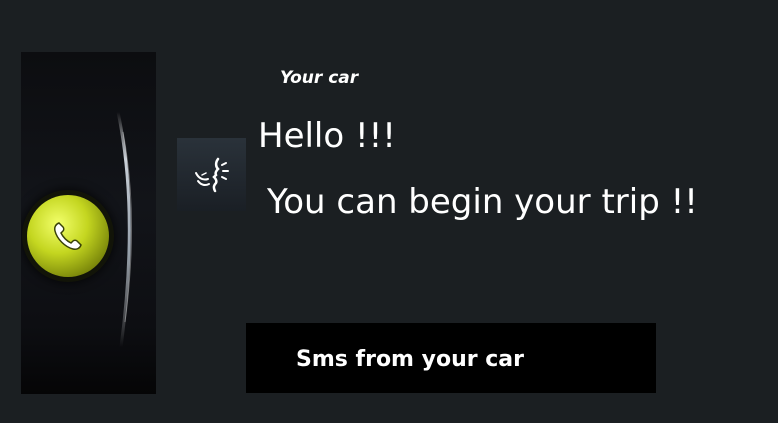 The image size is (778, 423). I want to click on voice-speaking-icon, so click(211, 174).